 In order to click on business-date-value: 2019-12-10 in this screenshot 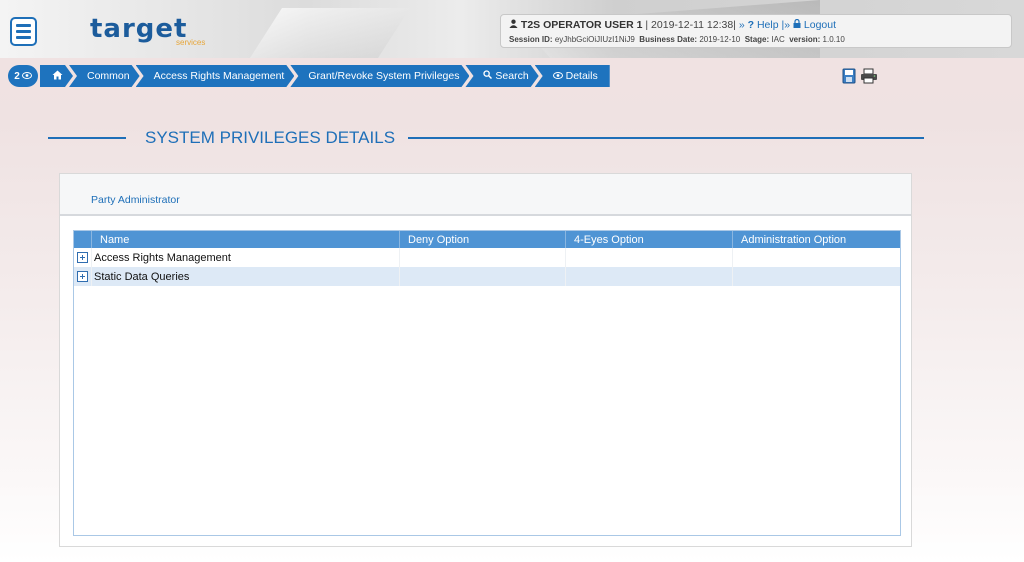, I will do `click(720, 39)`.